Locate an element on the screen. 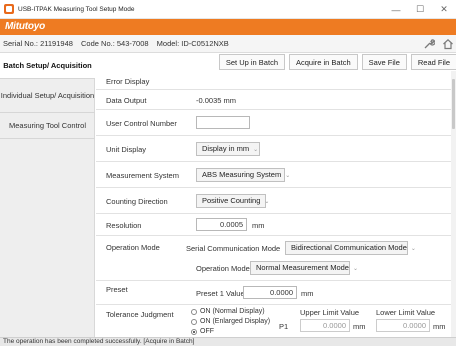  unit-display-value: Display in mm is located at coordinates (226, 148).